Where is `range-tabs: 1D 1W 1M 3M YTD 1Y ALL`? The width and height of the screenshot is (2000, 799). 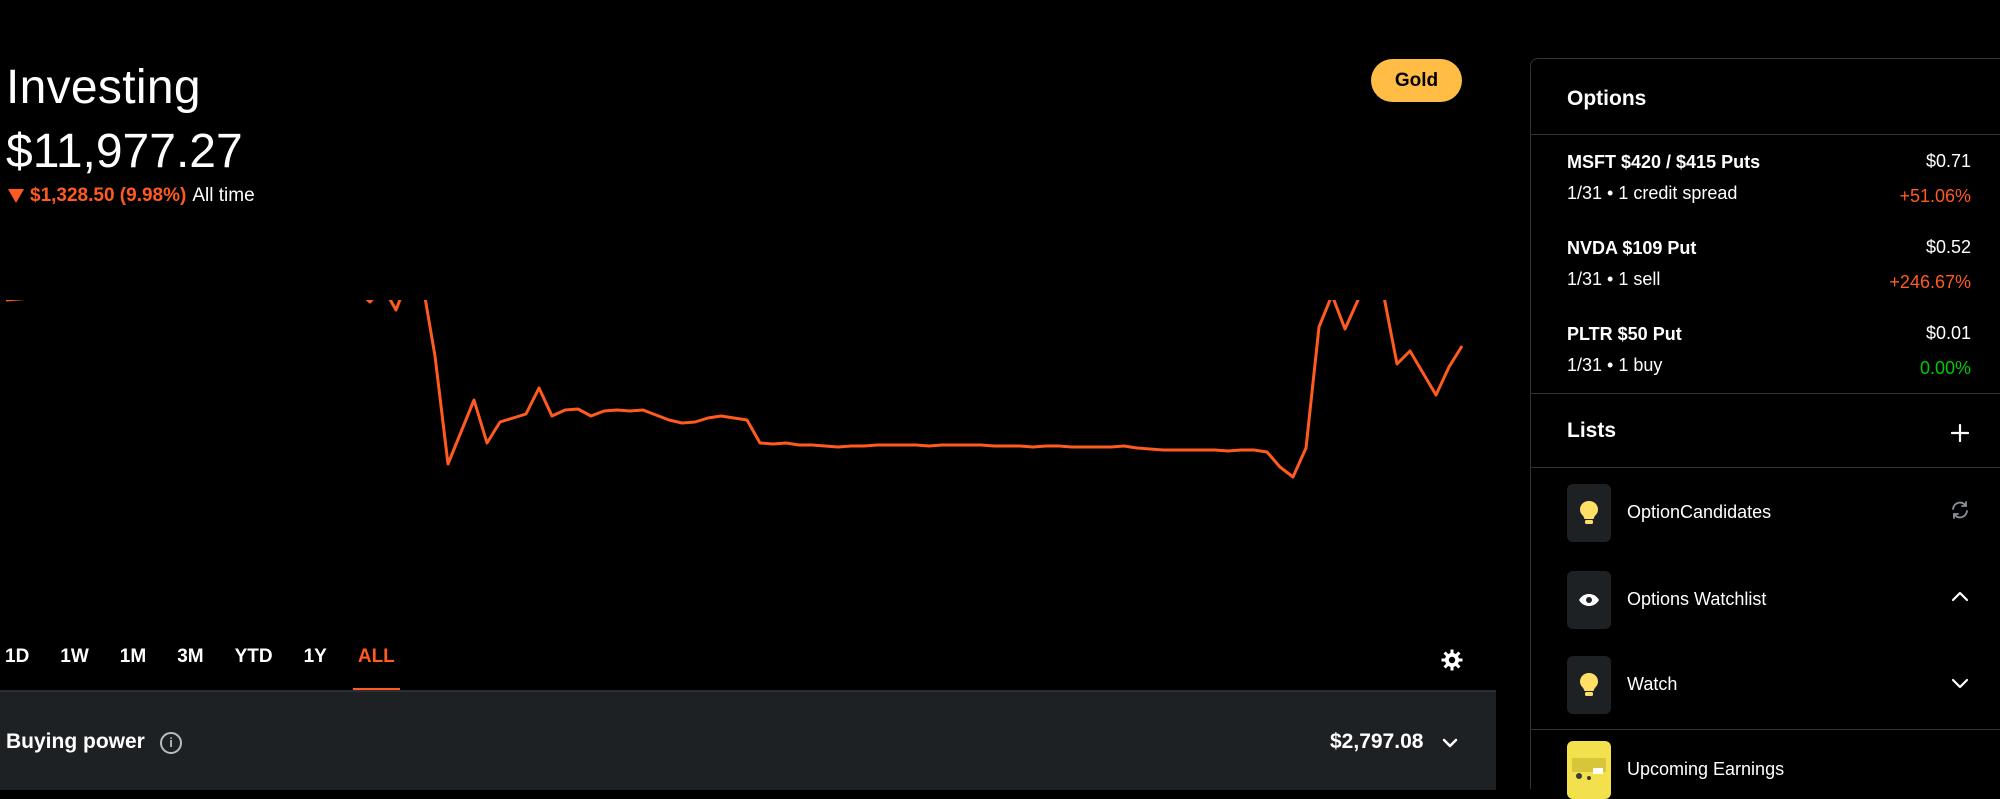 range-tabs: 1D 1W 1M 3M YTD 1Y ALL is located at coordinates (210, 668).